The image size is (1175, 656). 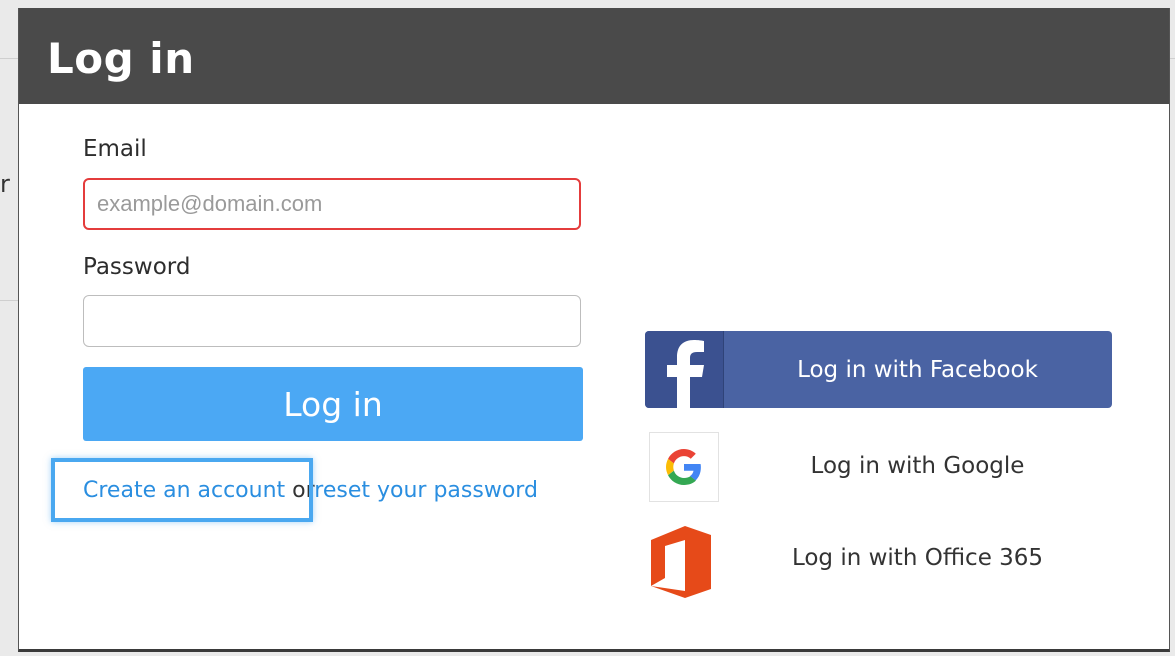 I want to click on office-365-icon, so click(x=681, y=562).